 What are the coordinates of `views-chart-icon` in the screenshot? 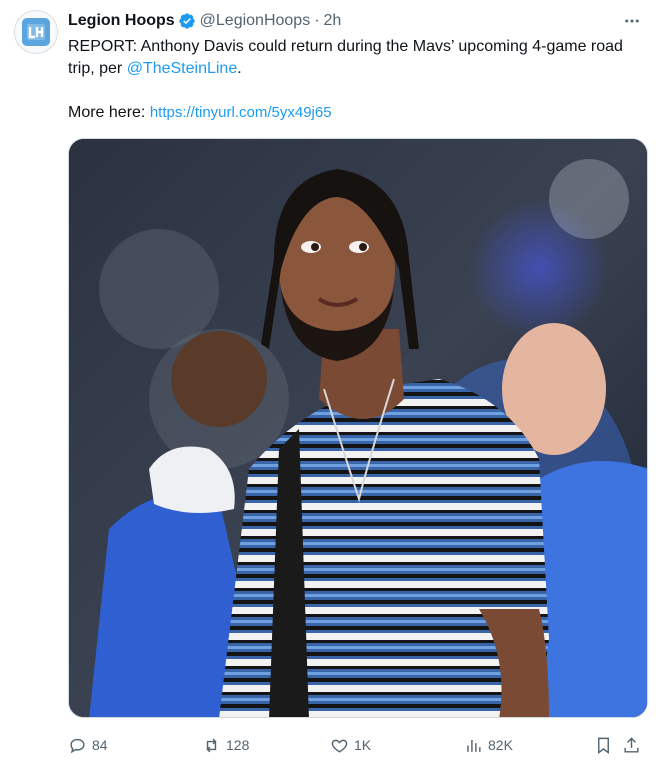 It's located at (474, 745).